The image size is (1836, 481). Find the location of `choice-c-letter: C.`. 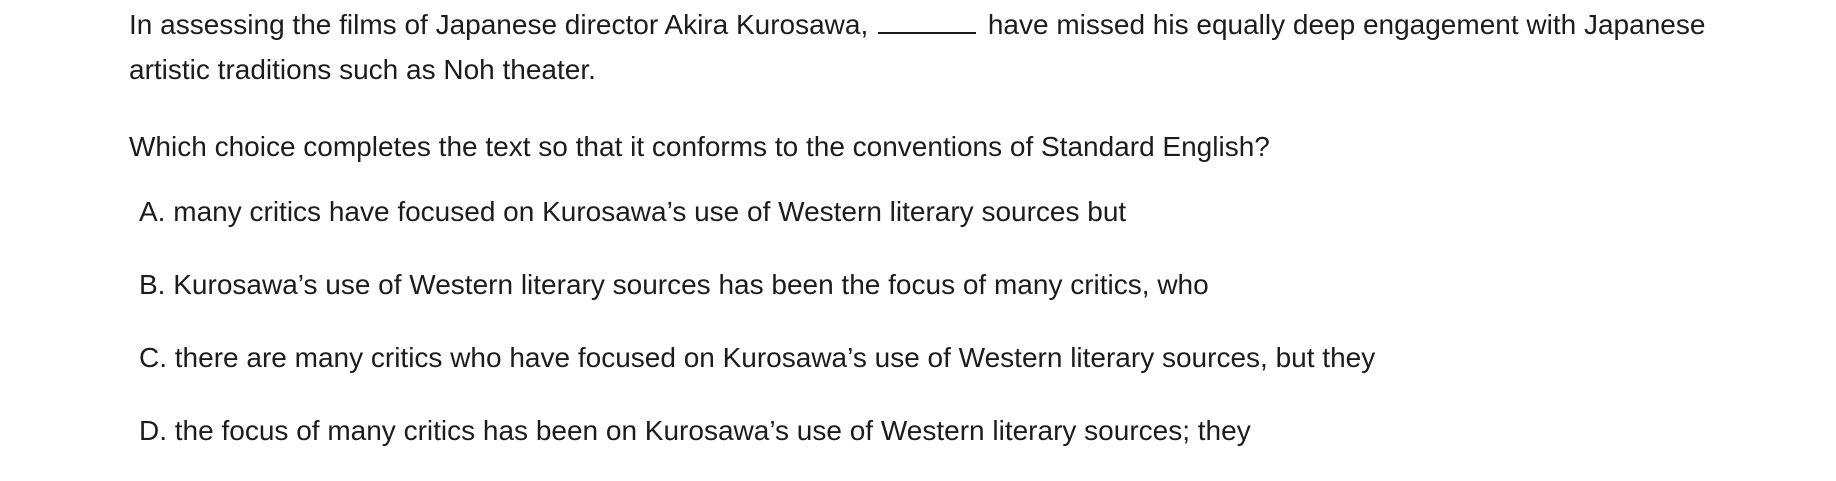

choice-c-letter: C. is located at coordinates (153, 357).